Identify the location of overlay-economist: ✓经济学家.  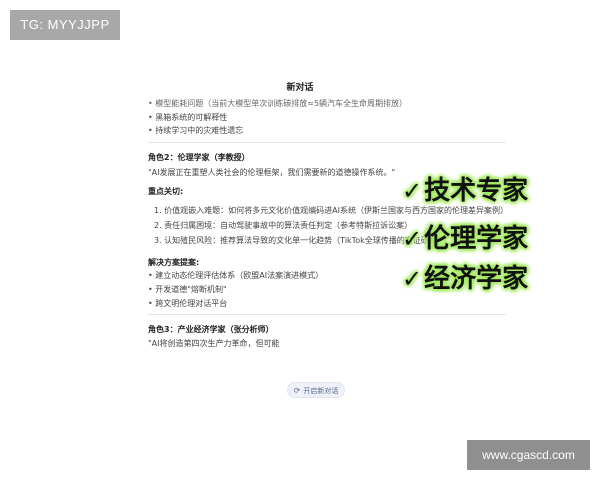
(477, 279).